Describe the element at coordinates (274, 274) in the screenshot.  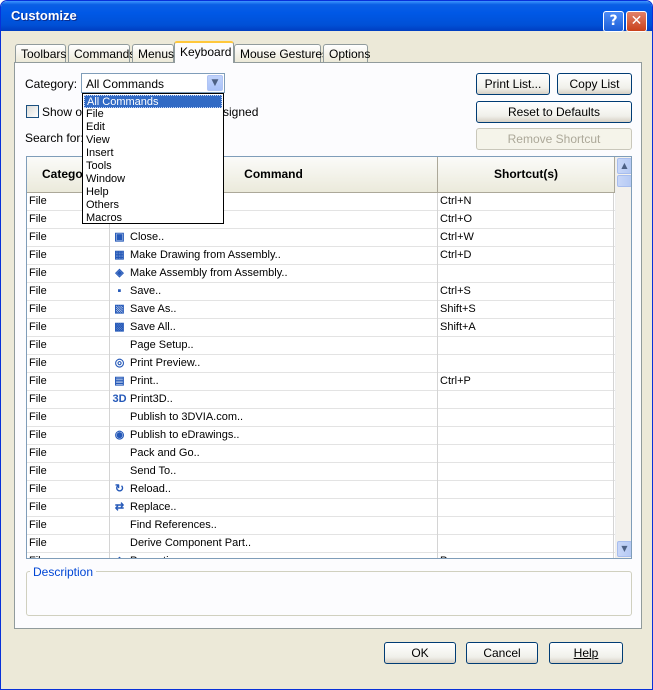
I see `cell-command: ◈ Make Assembly from Assembly..` at that location.